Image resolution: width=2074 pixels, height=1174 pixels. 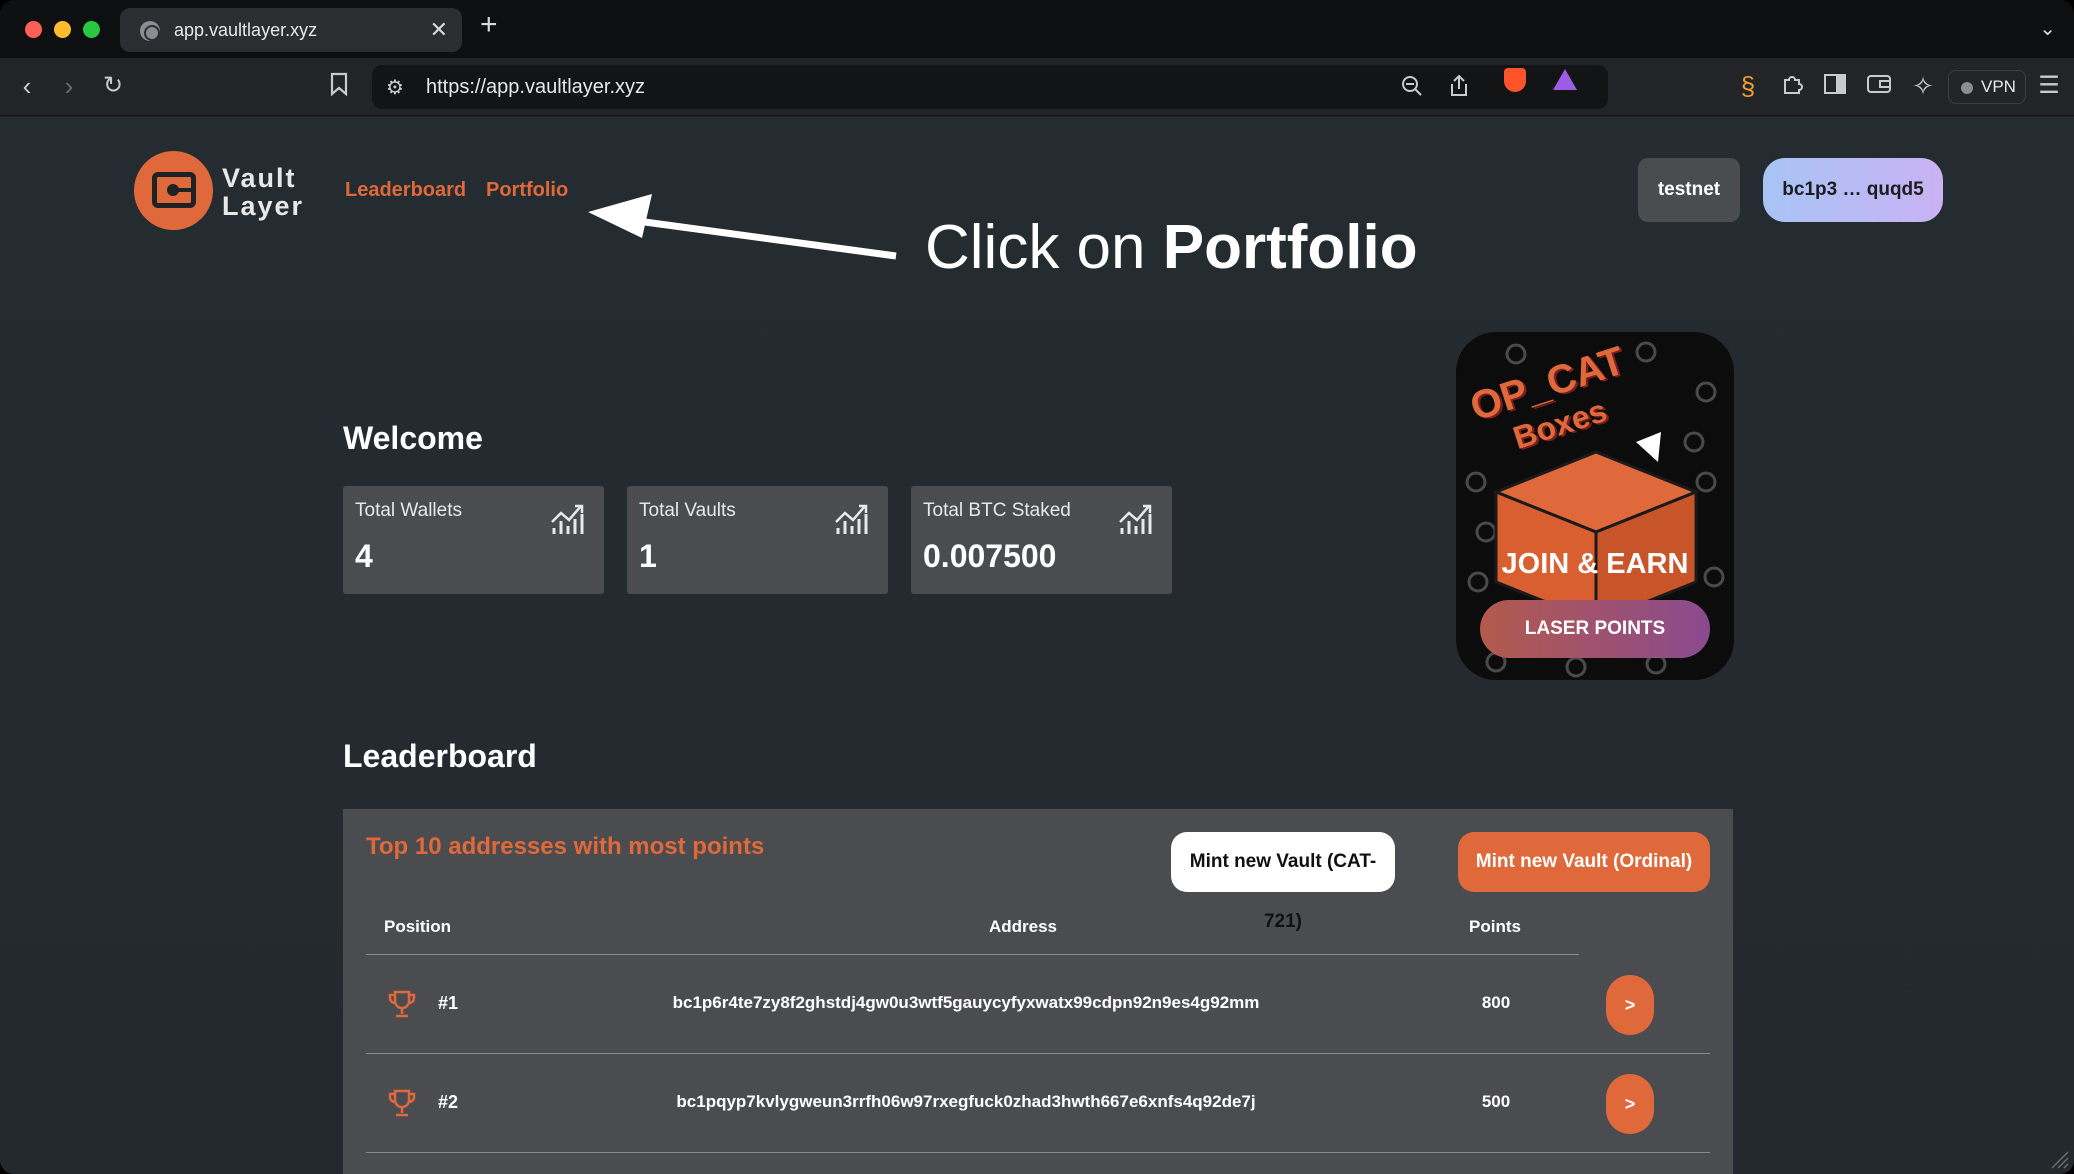 What do you see at coordinates (113, 86) in the screenshot?
I see `reload-icon: ↻` at bounding box center [113, 86].